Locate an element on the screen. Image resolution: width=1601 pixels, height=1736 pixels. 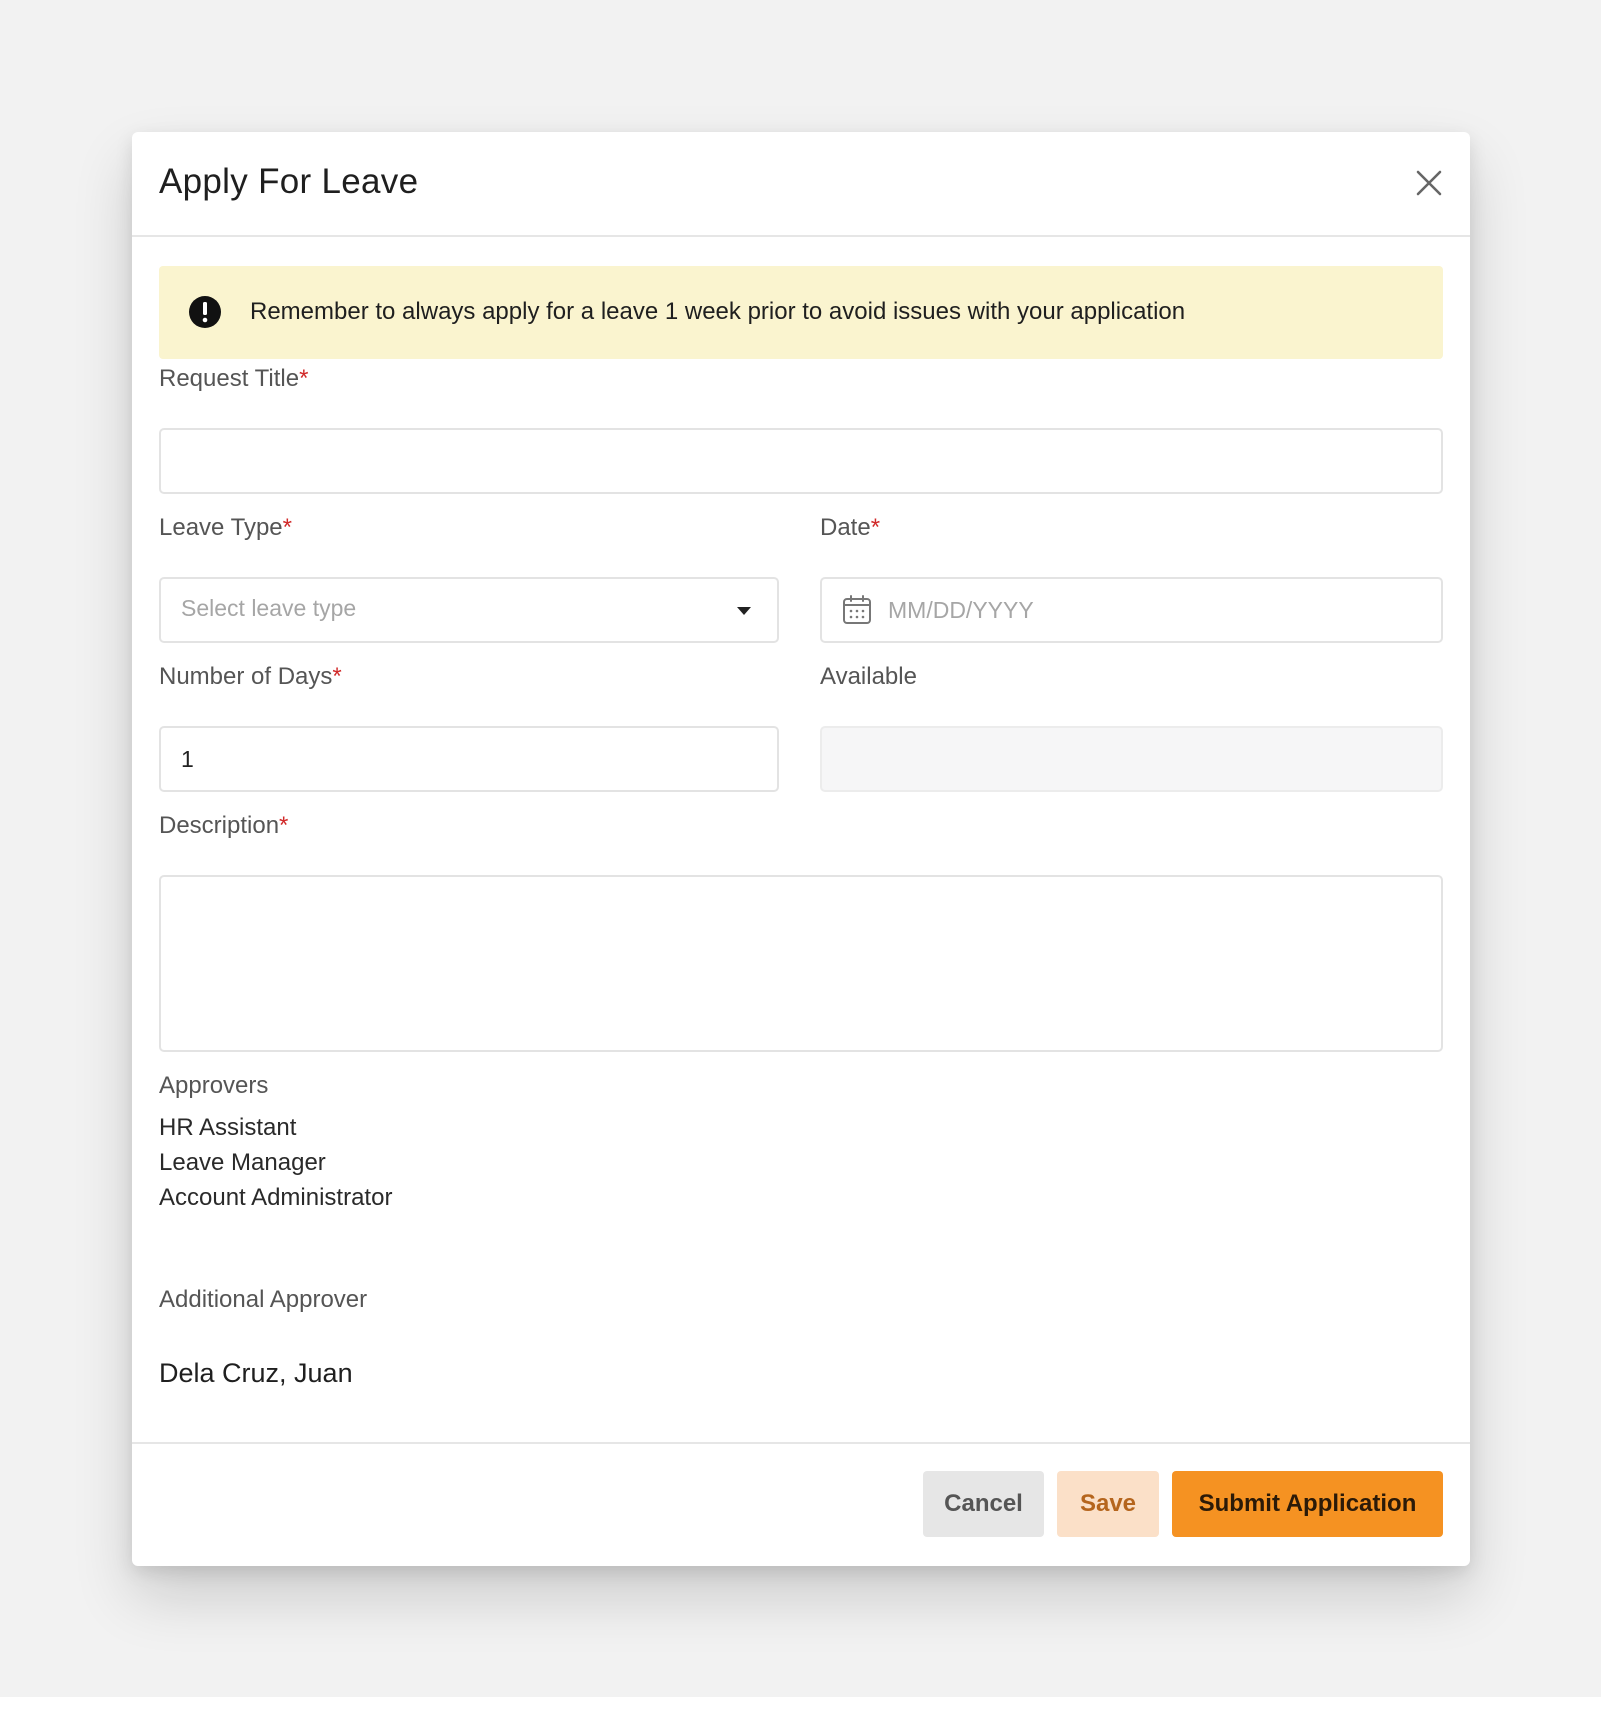
date-label: Date* is located at coordinates (850, 528).